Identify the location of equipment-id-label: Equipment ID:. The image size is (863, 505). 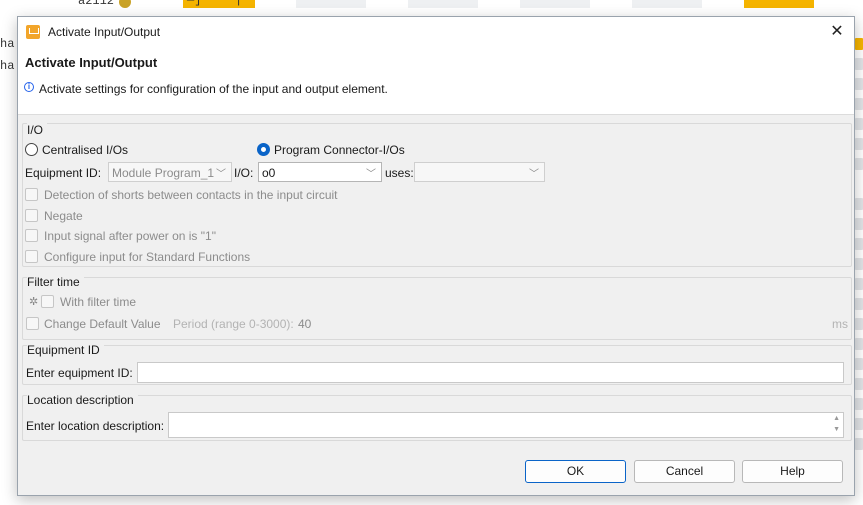
(63, 173).